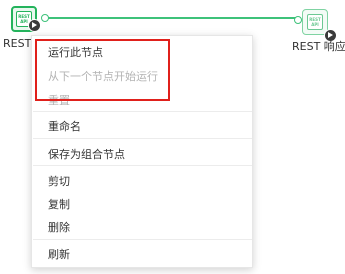 Image resolution: width=345 pixels, height=274 pixels. What do you see at coordinates (64, 126) in the screenshot?
I see `menu-item-rename: 重命名` at bounding box center [64, 126].